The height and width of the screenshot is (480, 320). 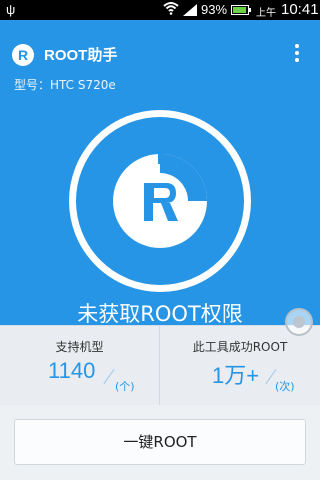 What do you see at coordinates (297, 55) in the screenshot?
I see `more-vert-icon` at bounding box center [297, 55].